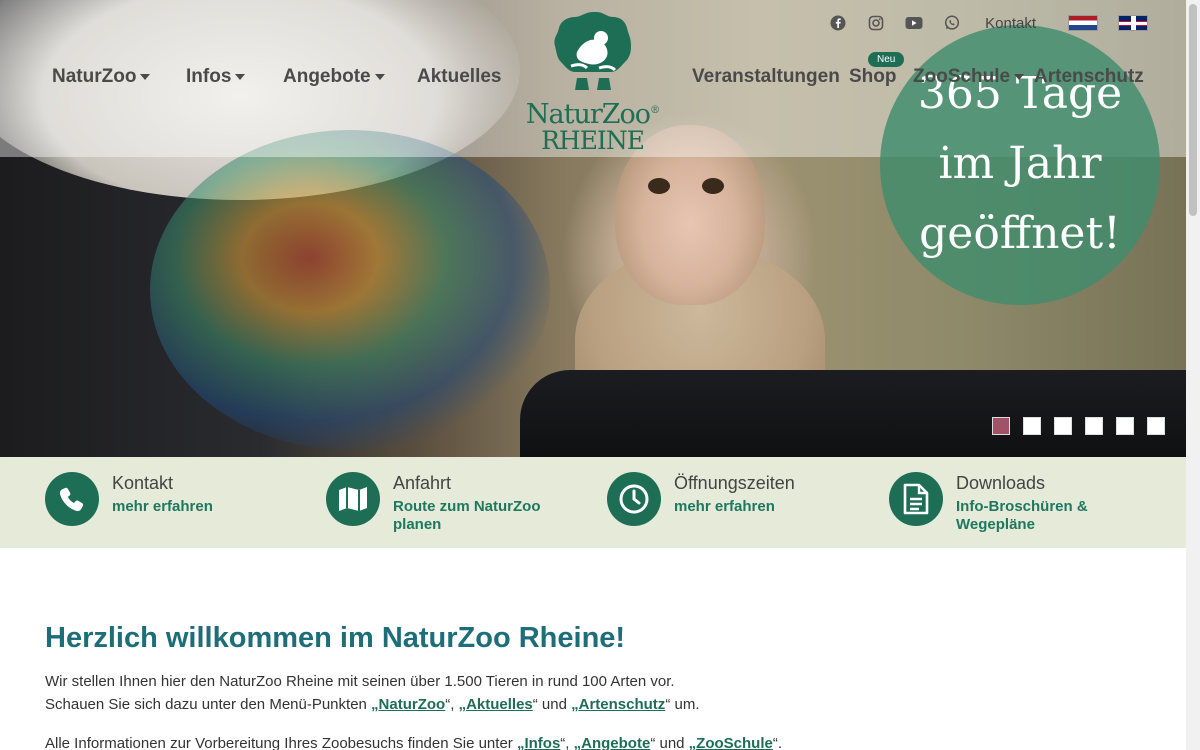  I want to click on whatsapp-icon, so click(952, 23).